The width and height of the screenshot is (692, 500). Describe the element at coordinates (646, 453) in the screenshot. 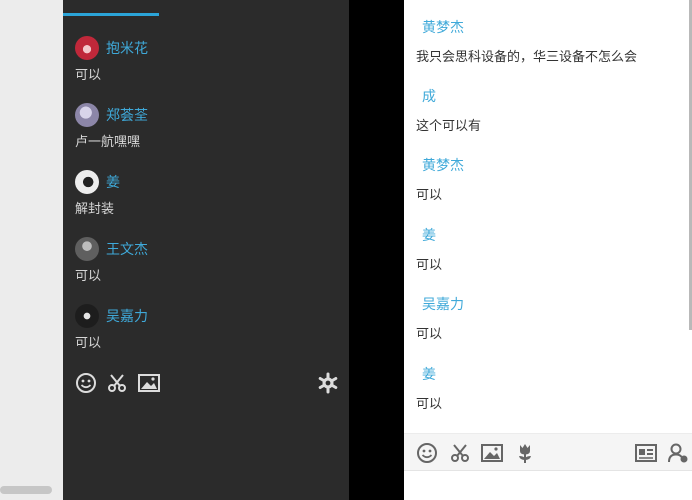

I see `card-icon` at that location.